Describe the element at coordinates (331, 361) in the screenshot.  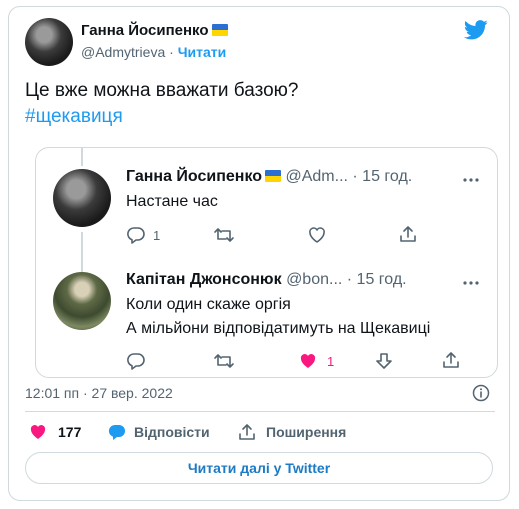
I see `like-count: 1` at that location.